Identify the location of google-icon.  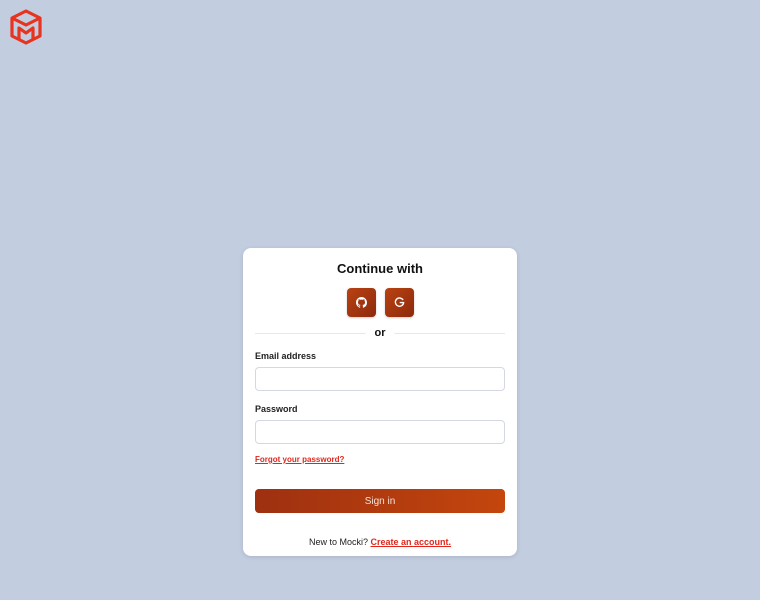
(399, 302).